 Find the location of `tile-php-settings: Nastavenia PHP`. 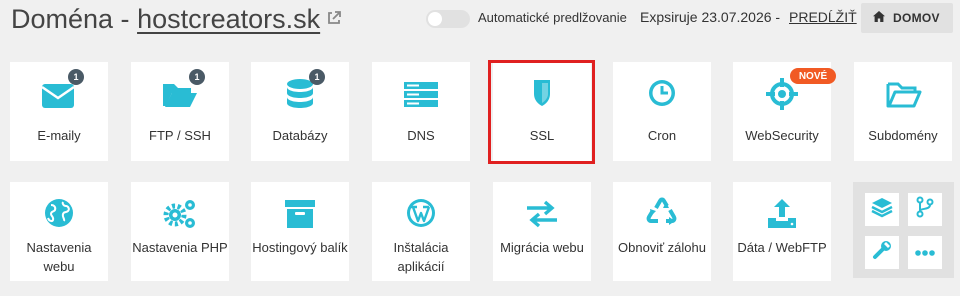

tile-php-settings: Nastavenia PHP is located at coordinates (180, 231).